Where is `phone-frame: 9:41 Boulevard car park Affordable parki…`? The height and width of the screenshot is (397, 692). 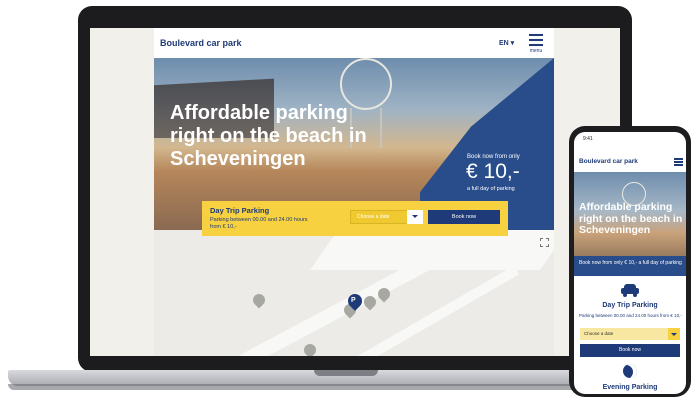 phone-frame: 9:41 Boulevard car park Affordable parki… is located at coordinates (630, 261).